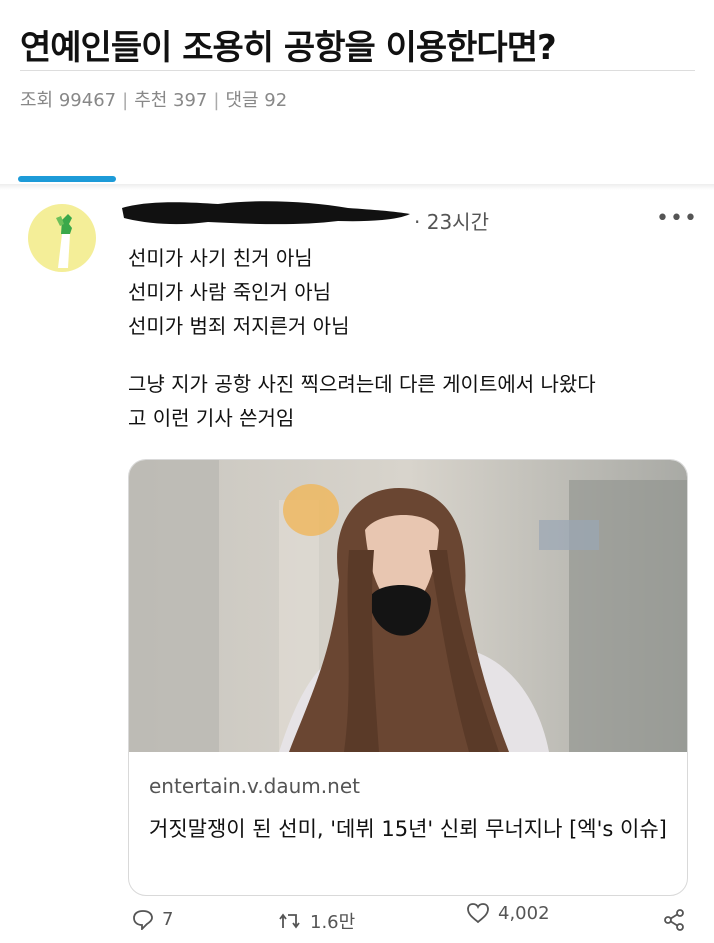  What do you see at coordinates (266, 213) in the screenshot?
I see `redacted-author-name` at bounding box center [266, 213].